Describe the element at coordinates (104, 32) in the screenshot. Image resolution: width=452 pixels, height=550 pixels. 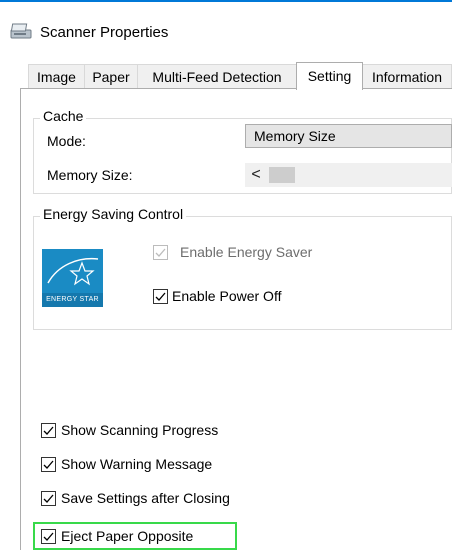
I see `window-title: Scanner Properties` at that location.